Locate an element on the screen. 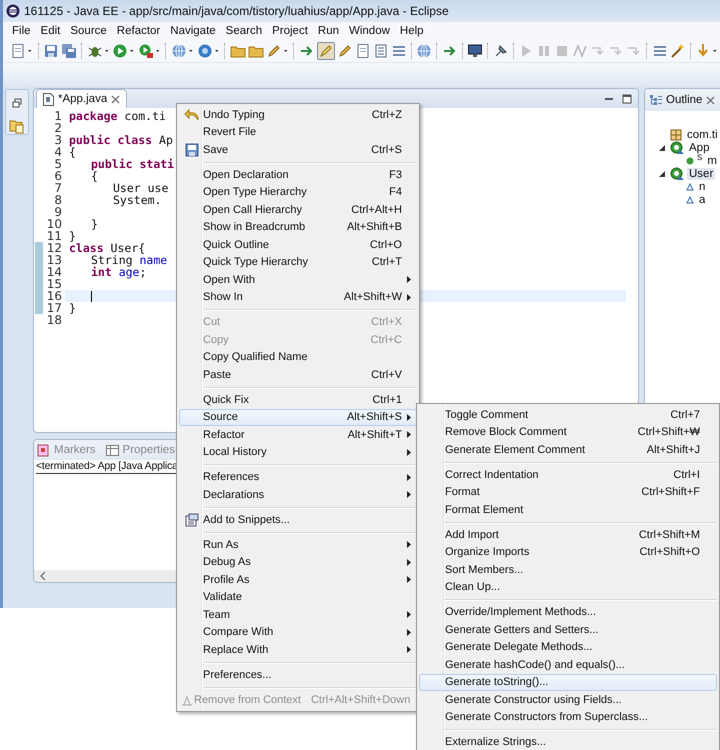 This screenshot has width=720, height=750. menu-bar-item: File is located at coordinates (21, 31).